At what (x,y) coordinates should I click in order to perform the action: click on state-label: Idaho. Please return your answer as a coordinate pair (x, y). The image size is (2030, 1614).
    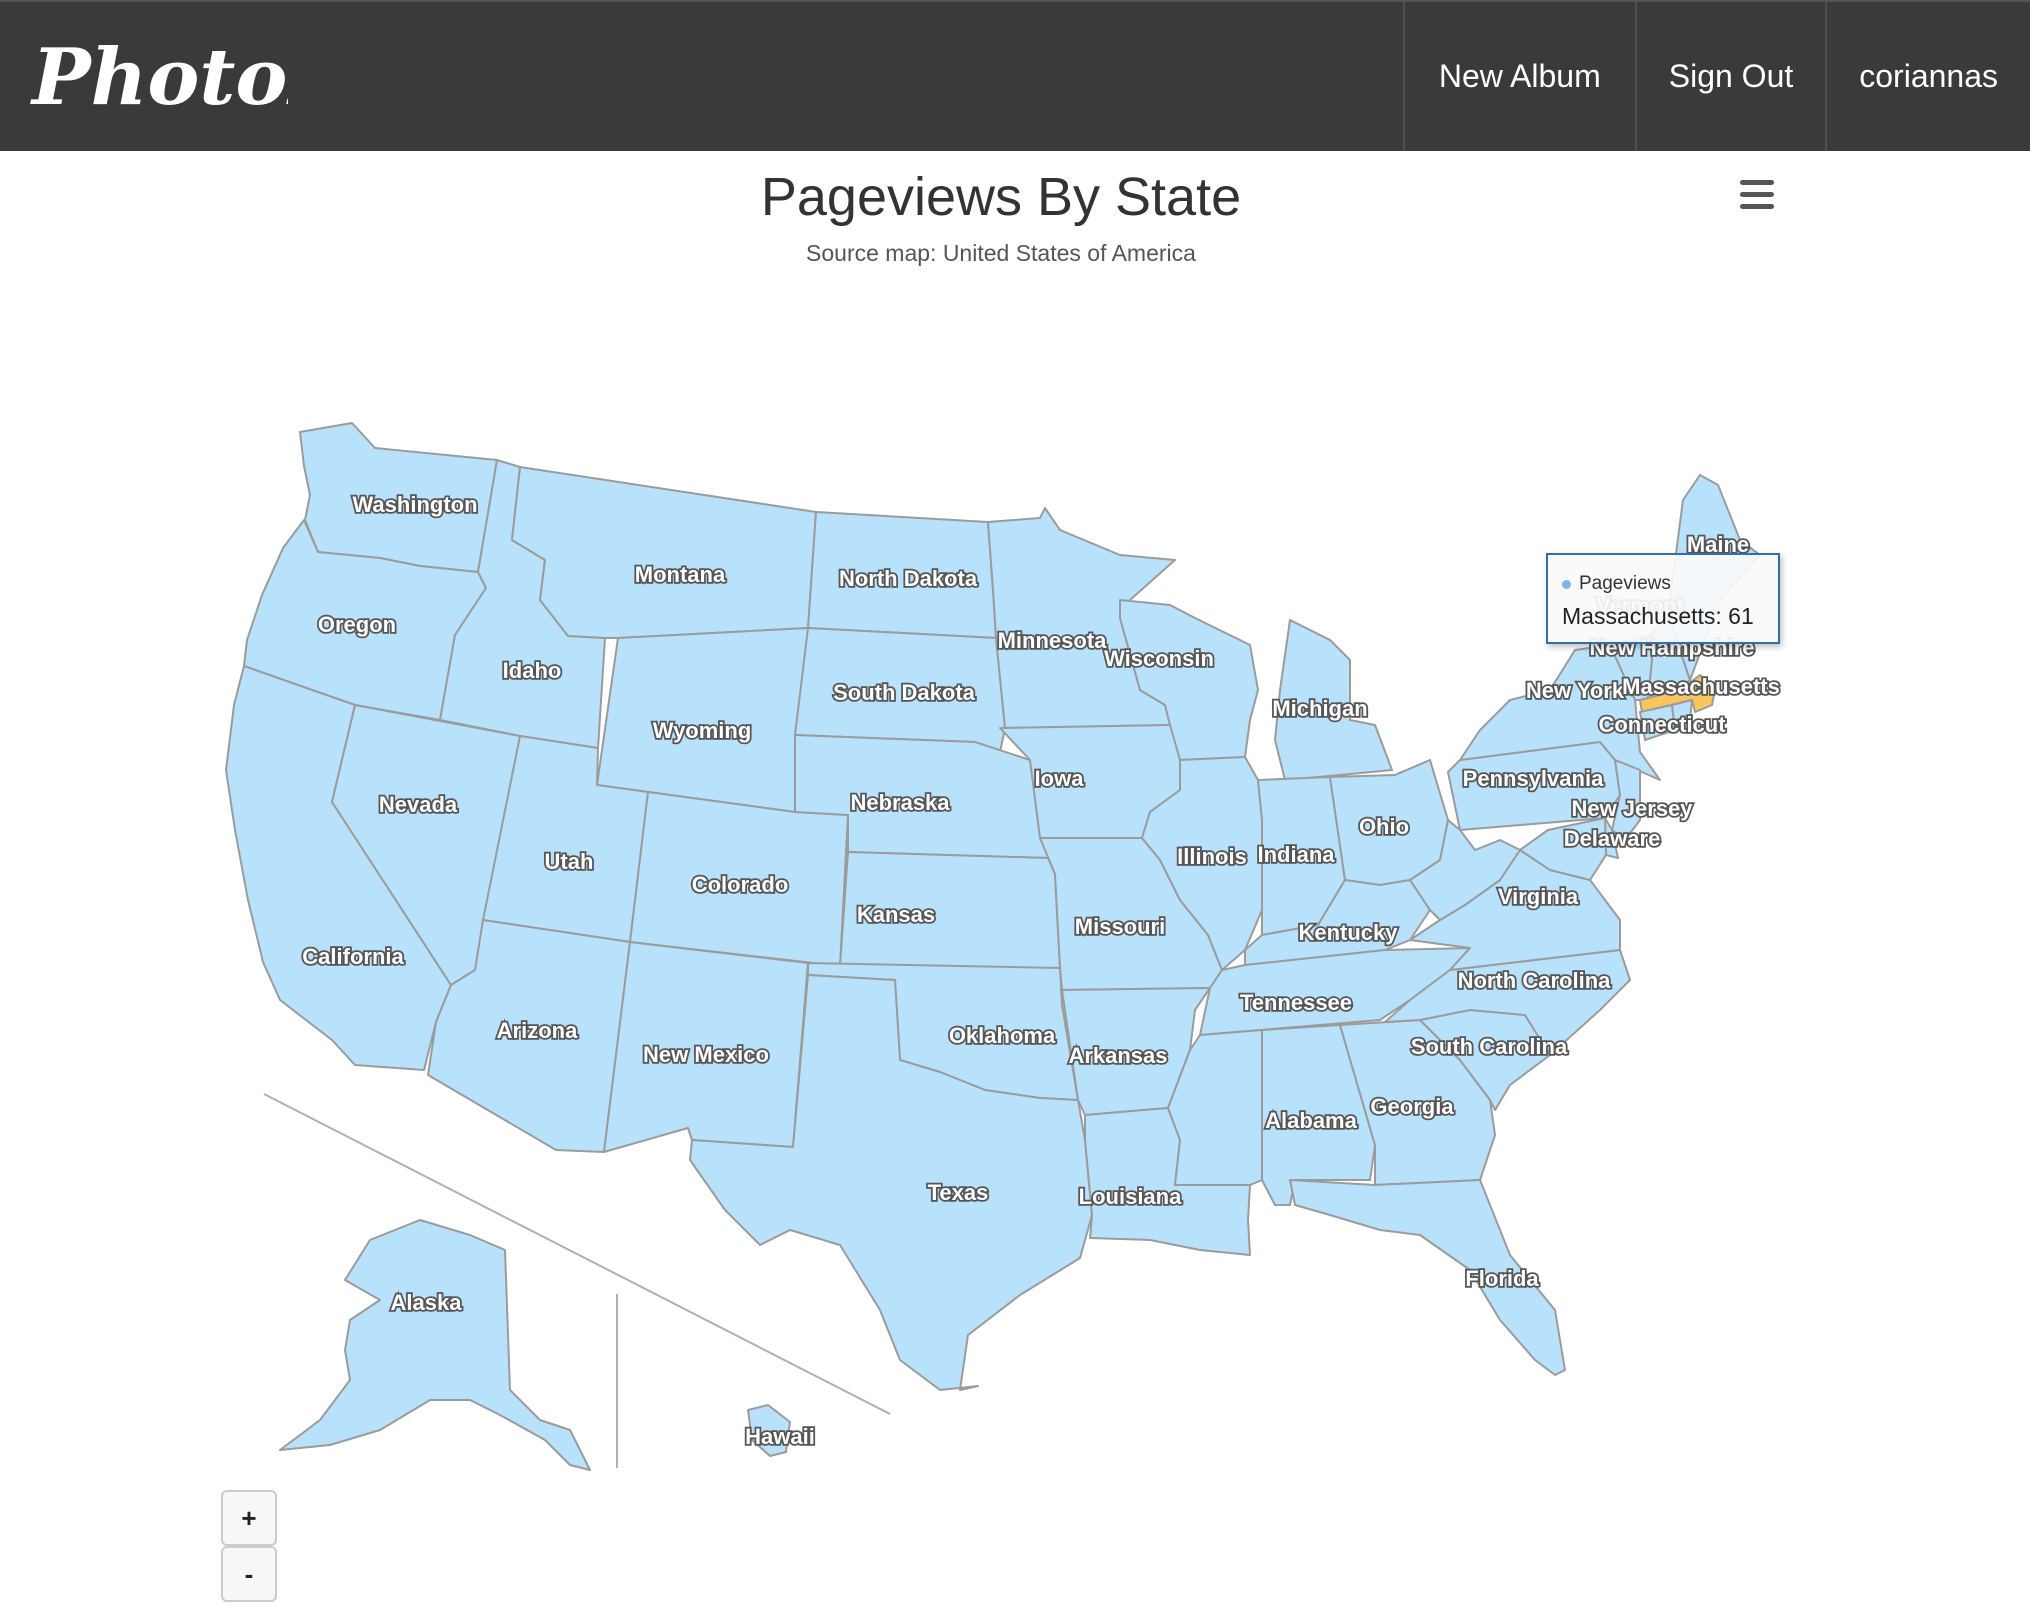
    Looking at the image, I should click on (532, 670).